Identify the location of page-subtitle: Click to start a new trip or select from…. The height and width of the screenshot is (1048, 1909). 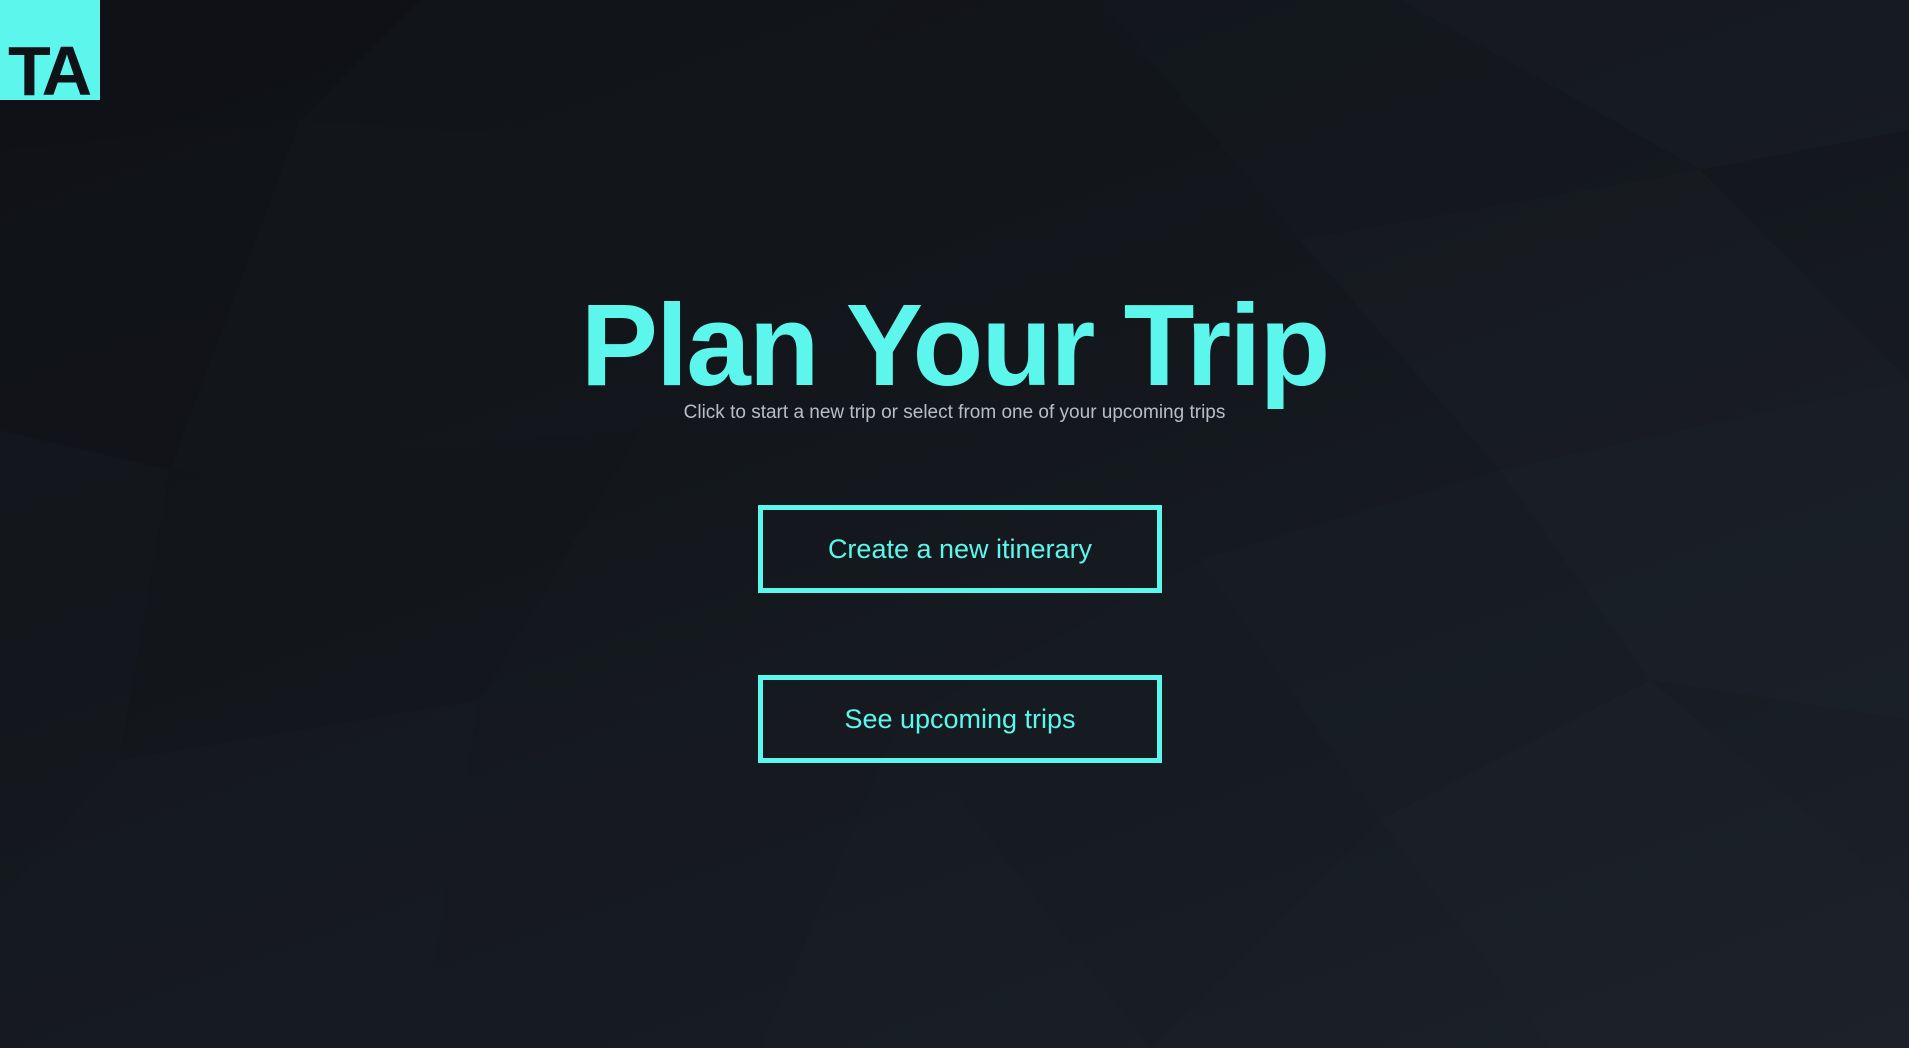
(954, 412).